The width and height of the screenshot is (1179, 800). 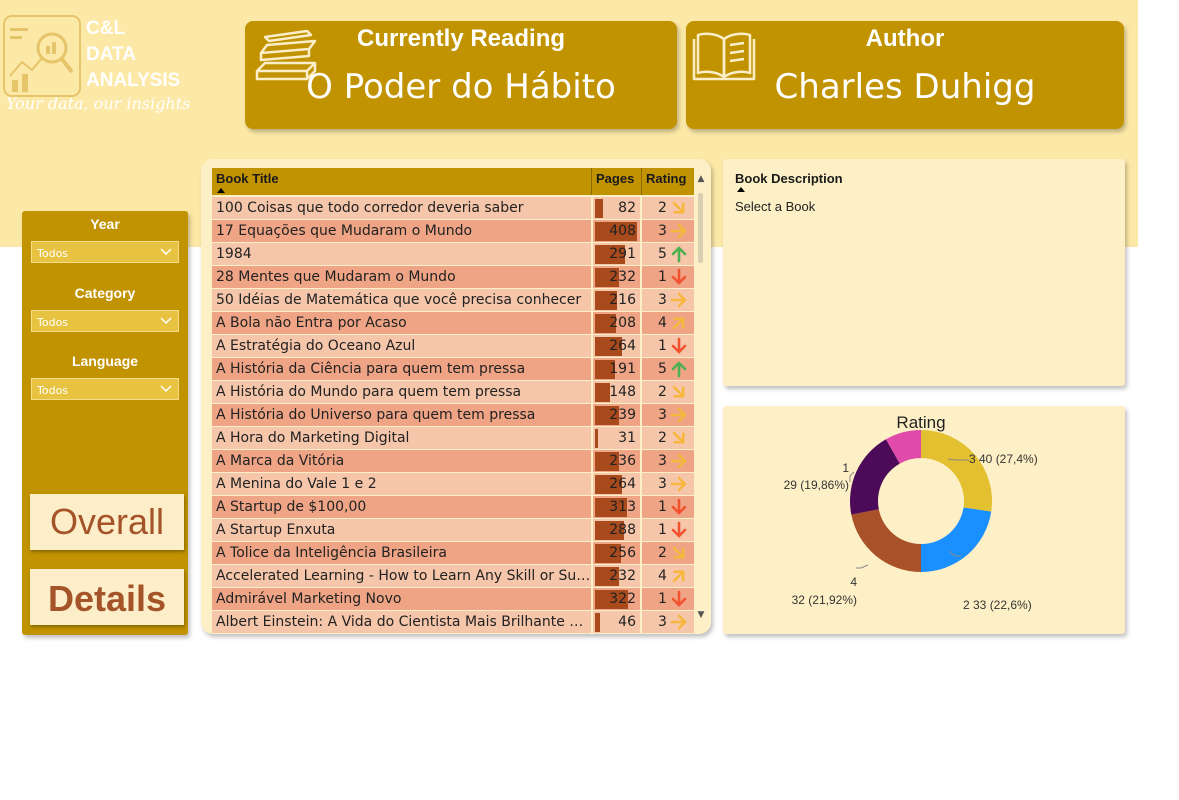 I want to click on currently-reading-label: Currently Reading, so click(x=461, y=38).